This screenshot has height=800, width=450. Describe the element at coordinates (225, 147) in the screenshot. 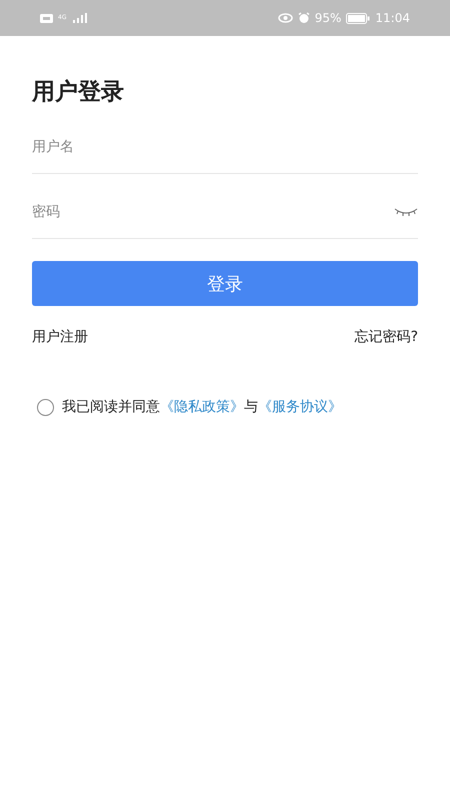

I see `username-field: 用户名` at that location.